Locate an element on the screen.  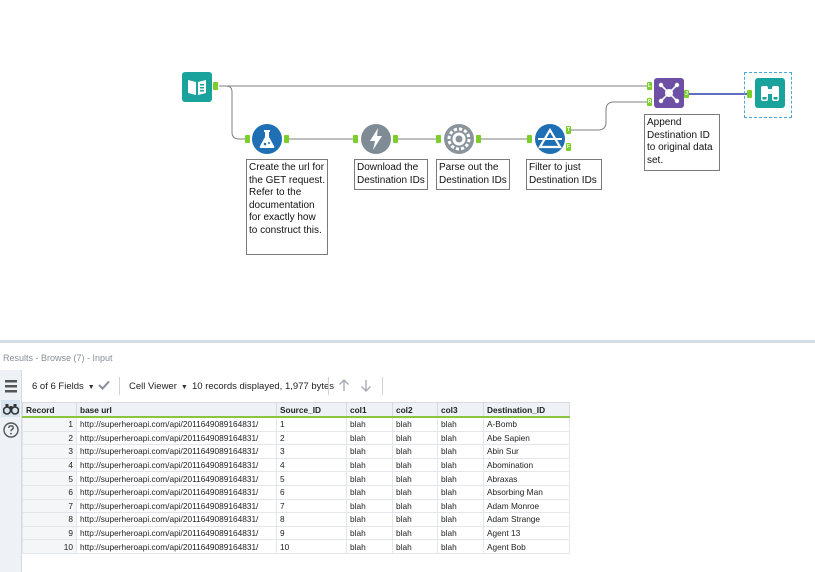
browse-input-anchor is located at coordinates (749, 94).